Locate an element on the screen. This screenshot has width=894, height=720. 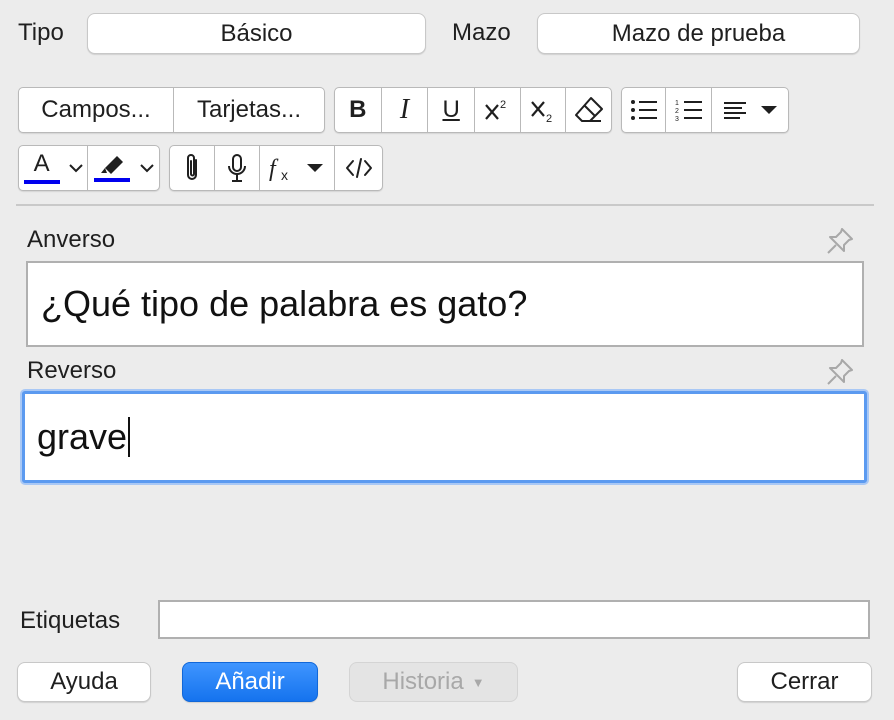
record-audio-button is located at coordinates (238, 168).